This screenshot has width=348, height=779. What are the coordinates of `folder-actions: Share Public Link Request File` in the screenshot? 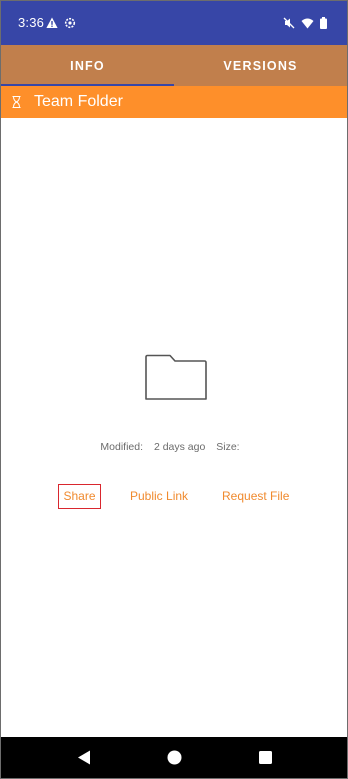 It's located at (174, 497).